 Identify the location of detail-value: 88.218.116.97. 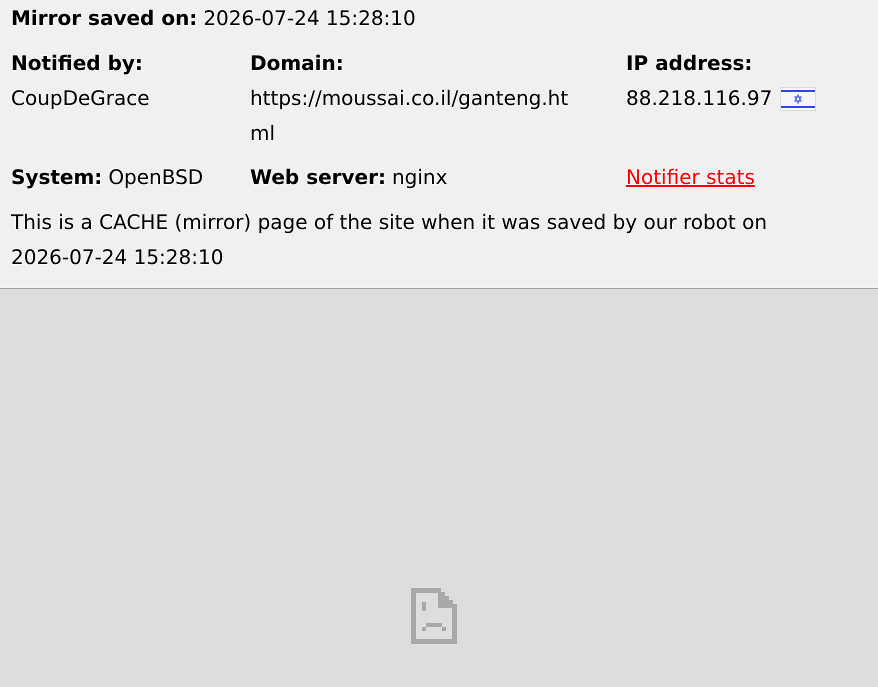
(699, 98).